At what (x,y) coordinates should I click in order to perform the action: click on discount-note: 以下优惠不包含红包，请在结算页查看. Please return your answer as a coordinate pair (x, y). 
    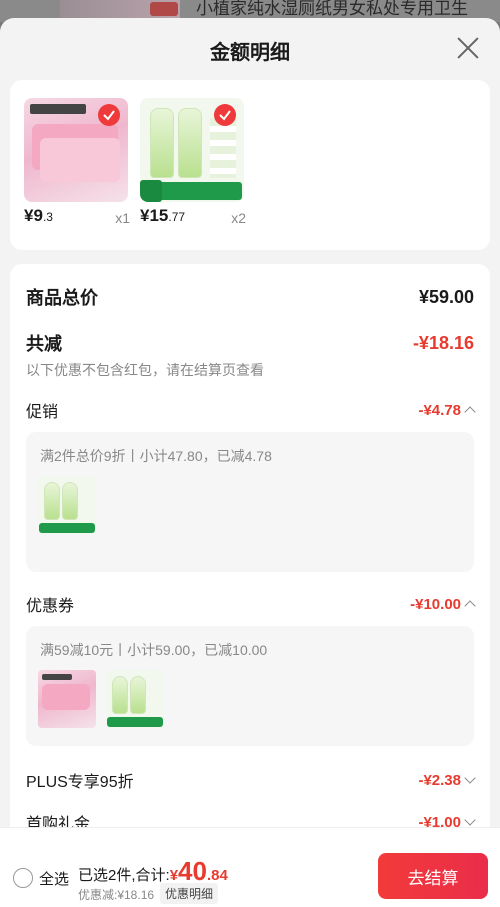
    Looking at the image, I should click on (145, 370).